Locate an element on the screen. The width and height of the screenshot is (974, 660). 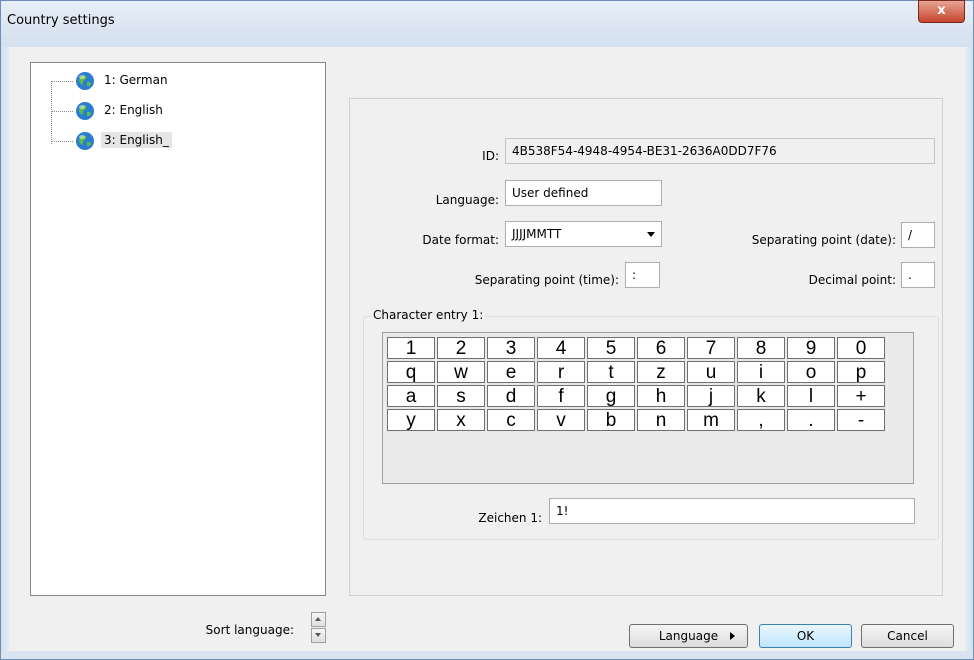
cancel-button: Cancel is located at coordinates (907, 636).